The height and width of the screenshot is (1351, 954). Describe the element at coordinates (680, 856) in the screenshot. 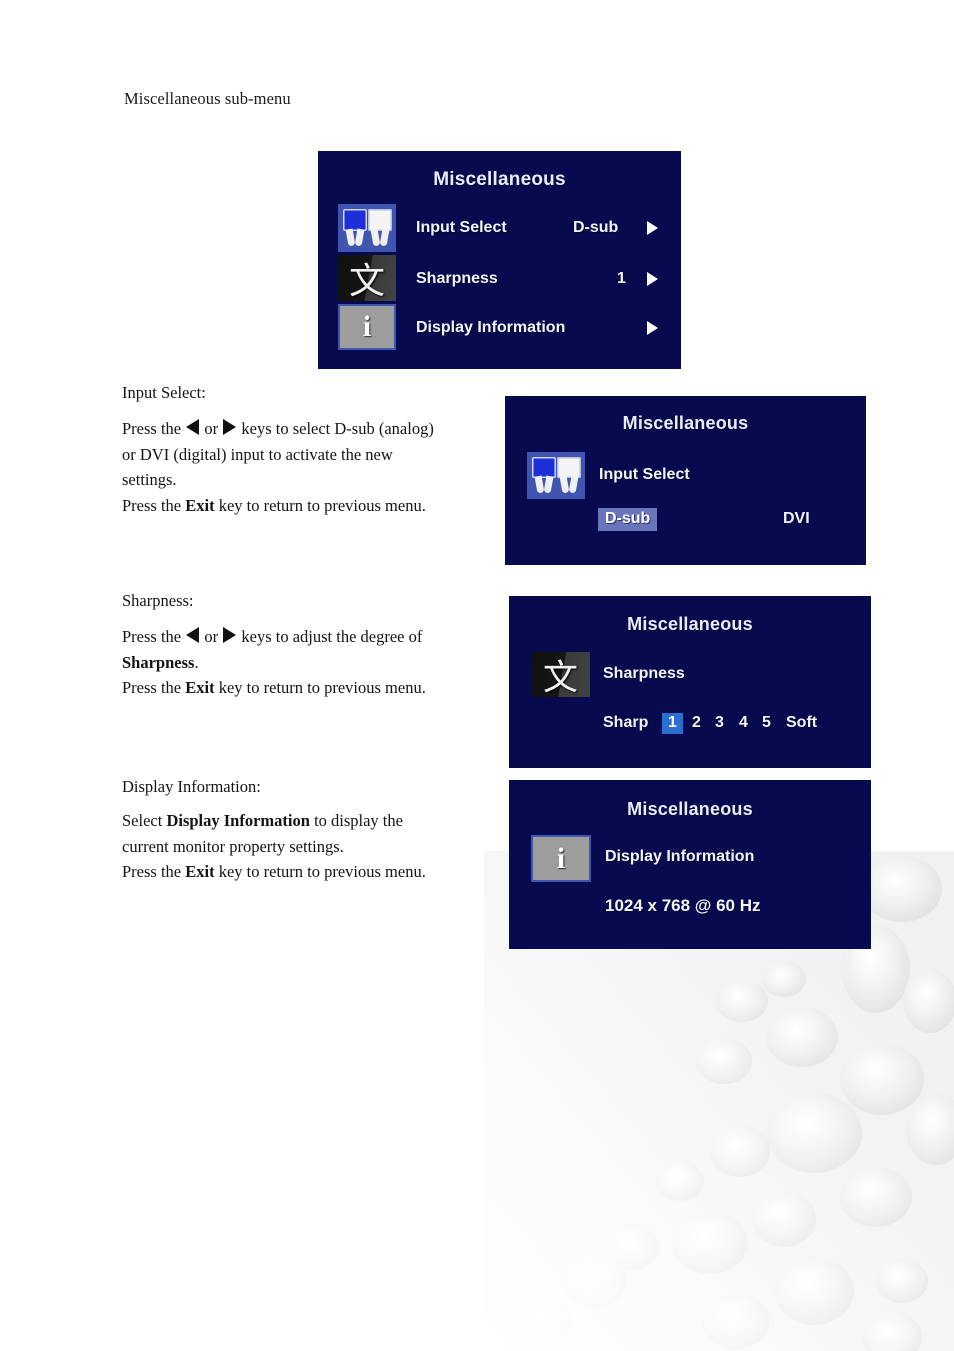

I see `osd-row-label-display-information: Display Information` at that location.